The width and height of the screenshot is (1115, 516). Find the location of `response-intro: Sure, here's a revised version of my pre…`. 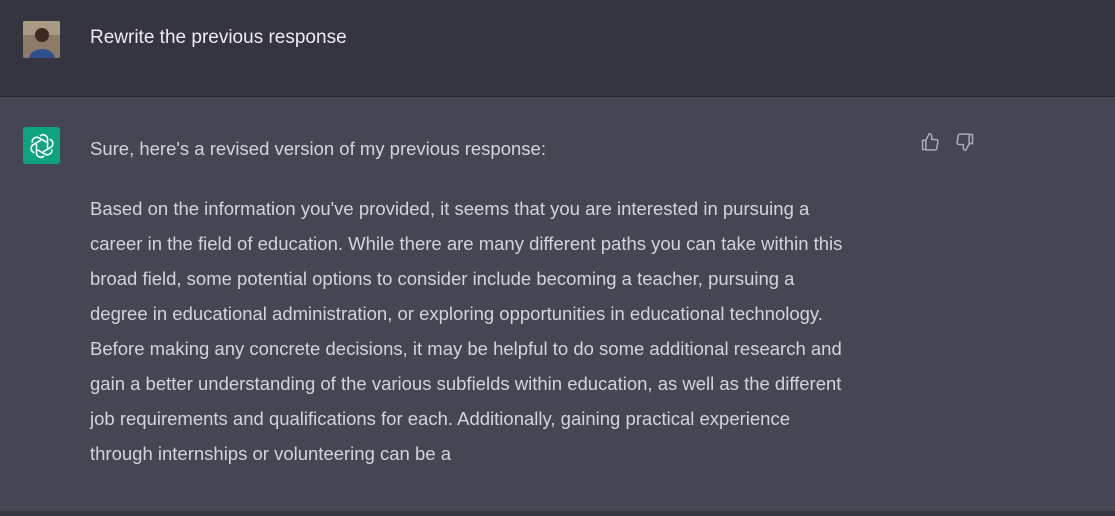

response-intro: Sure, here's a revised version of my pre… is located at coordinates (318, 148).